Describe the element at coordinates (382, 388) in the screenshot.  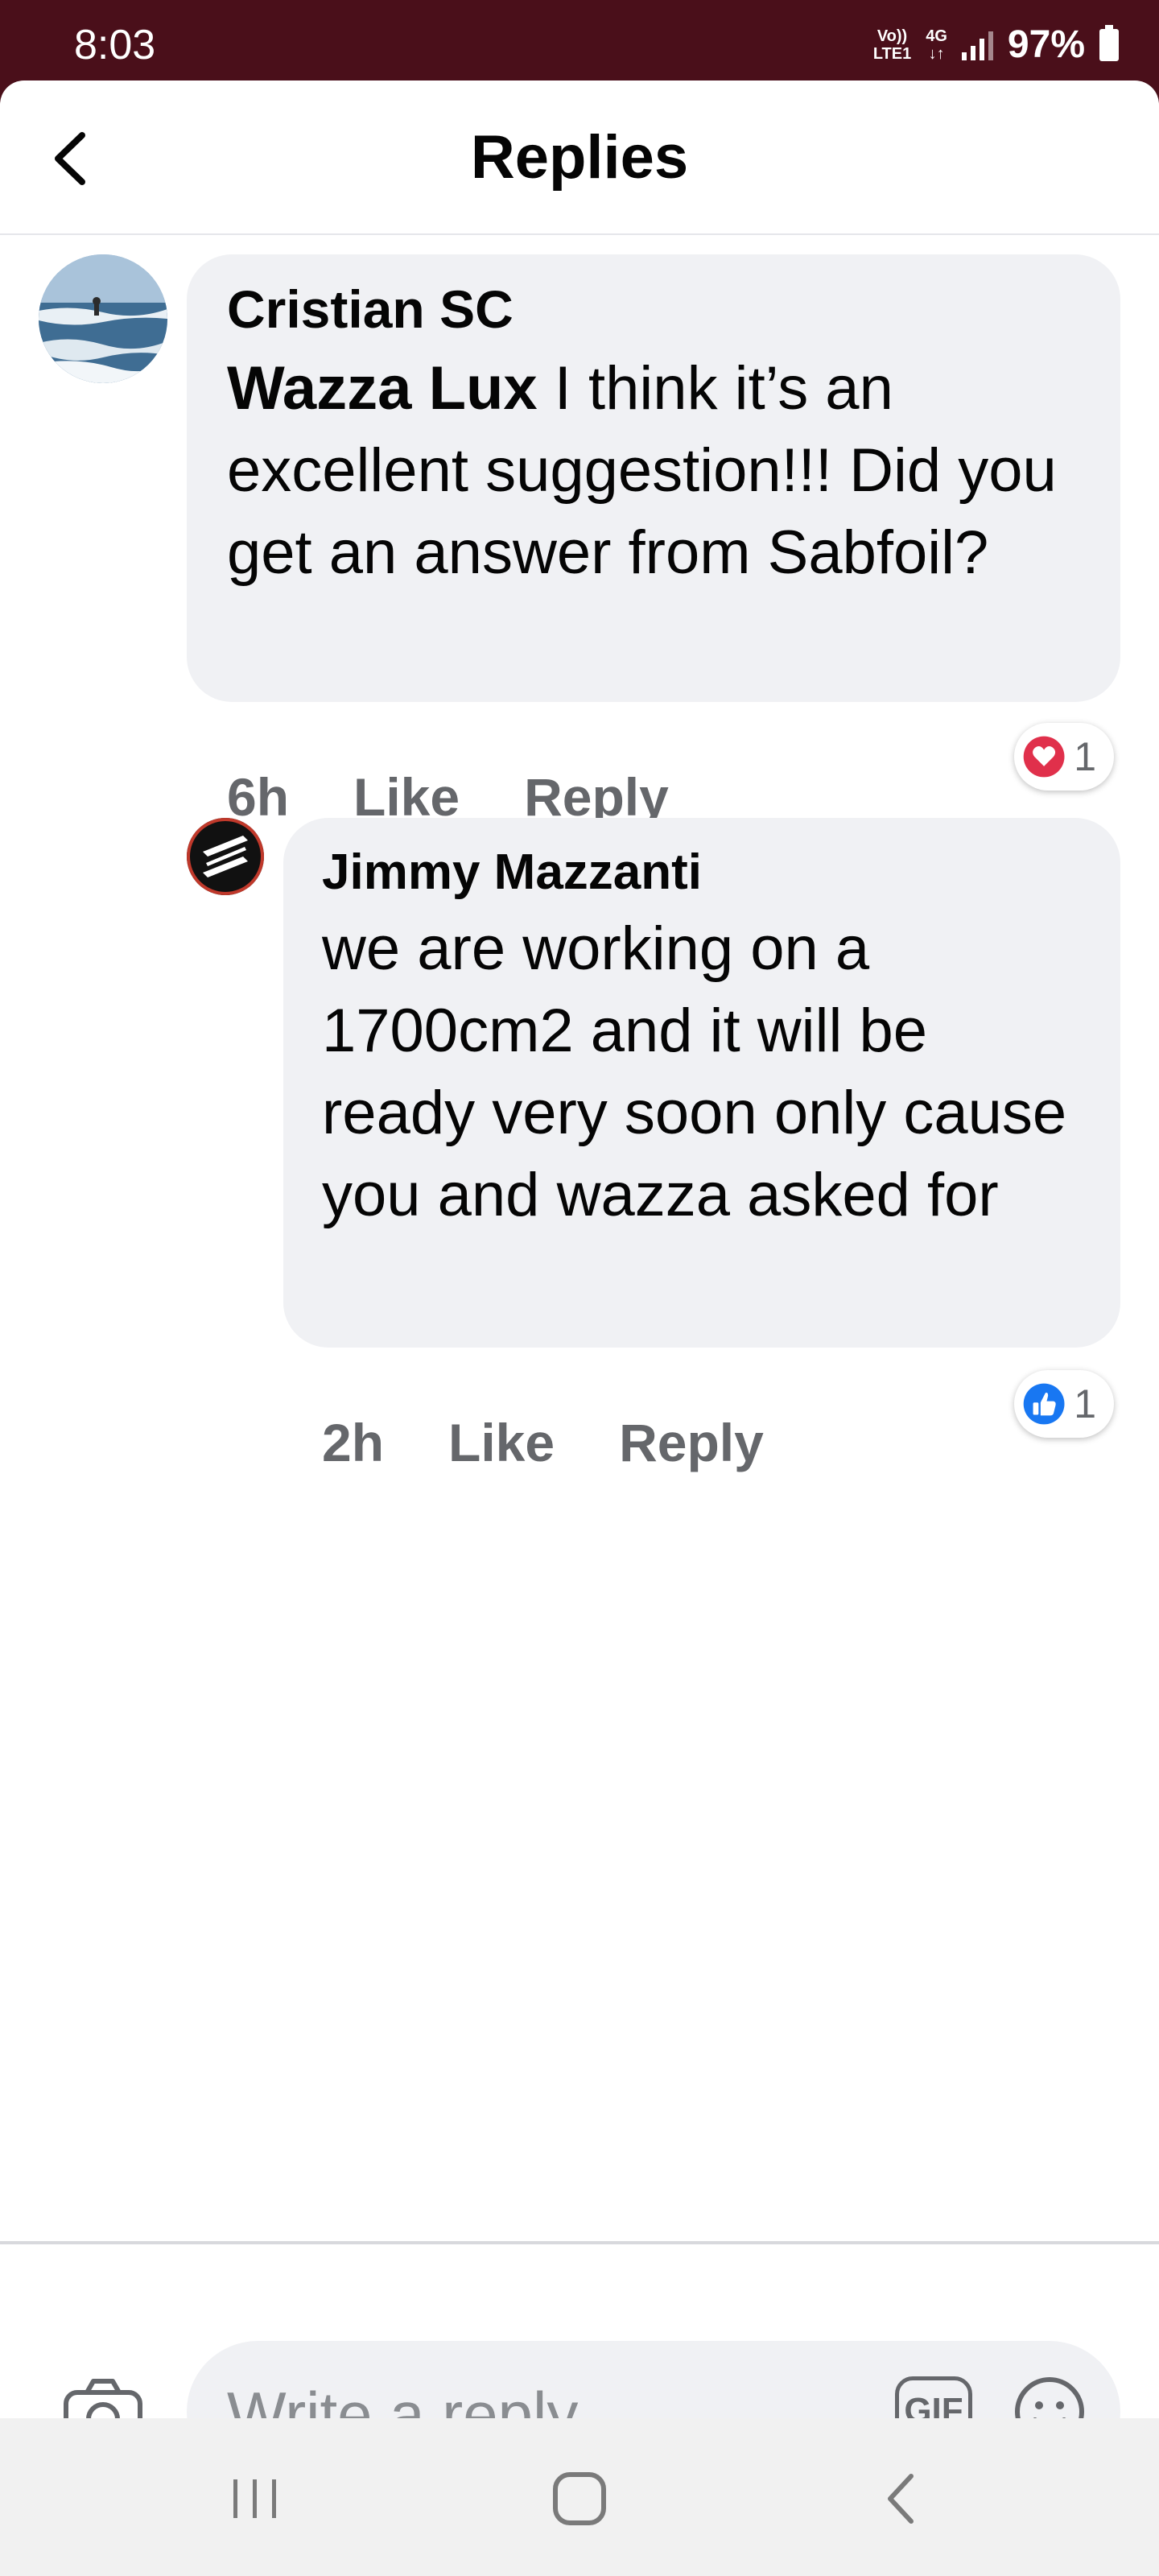
I see `mention-link: Wazza Lux` at that location.